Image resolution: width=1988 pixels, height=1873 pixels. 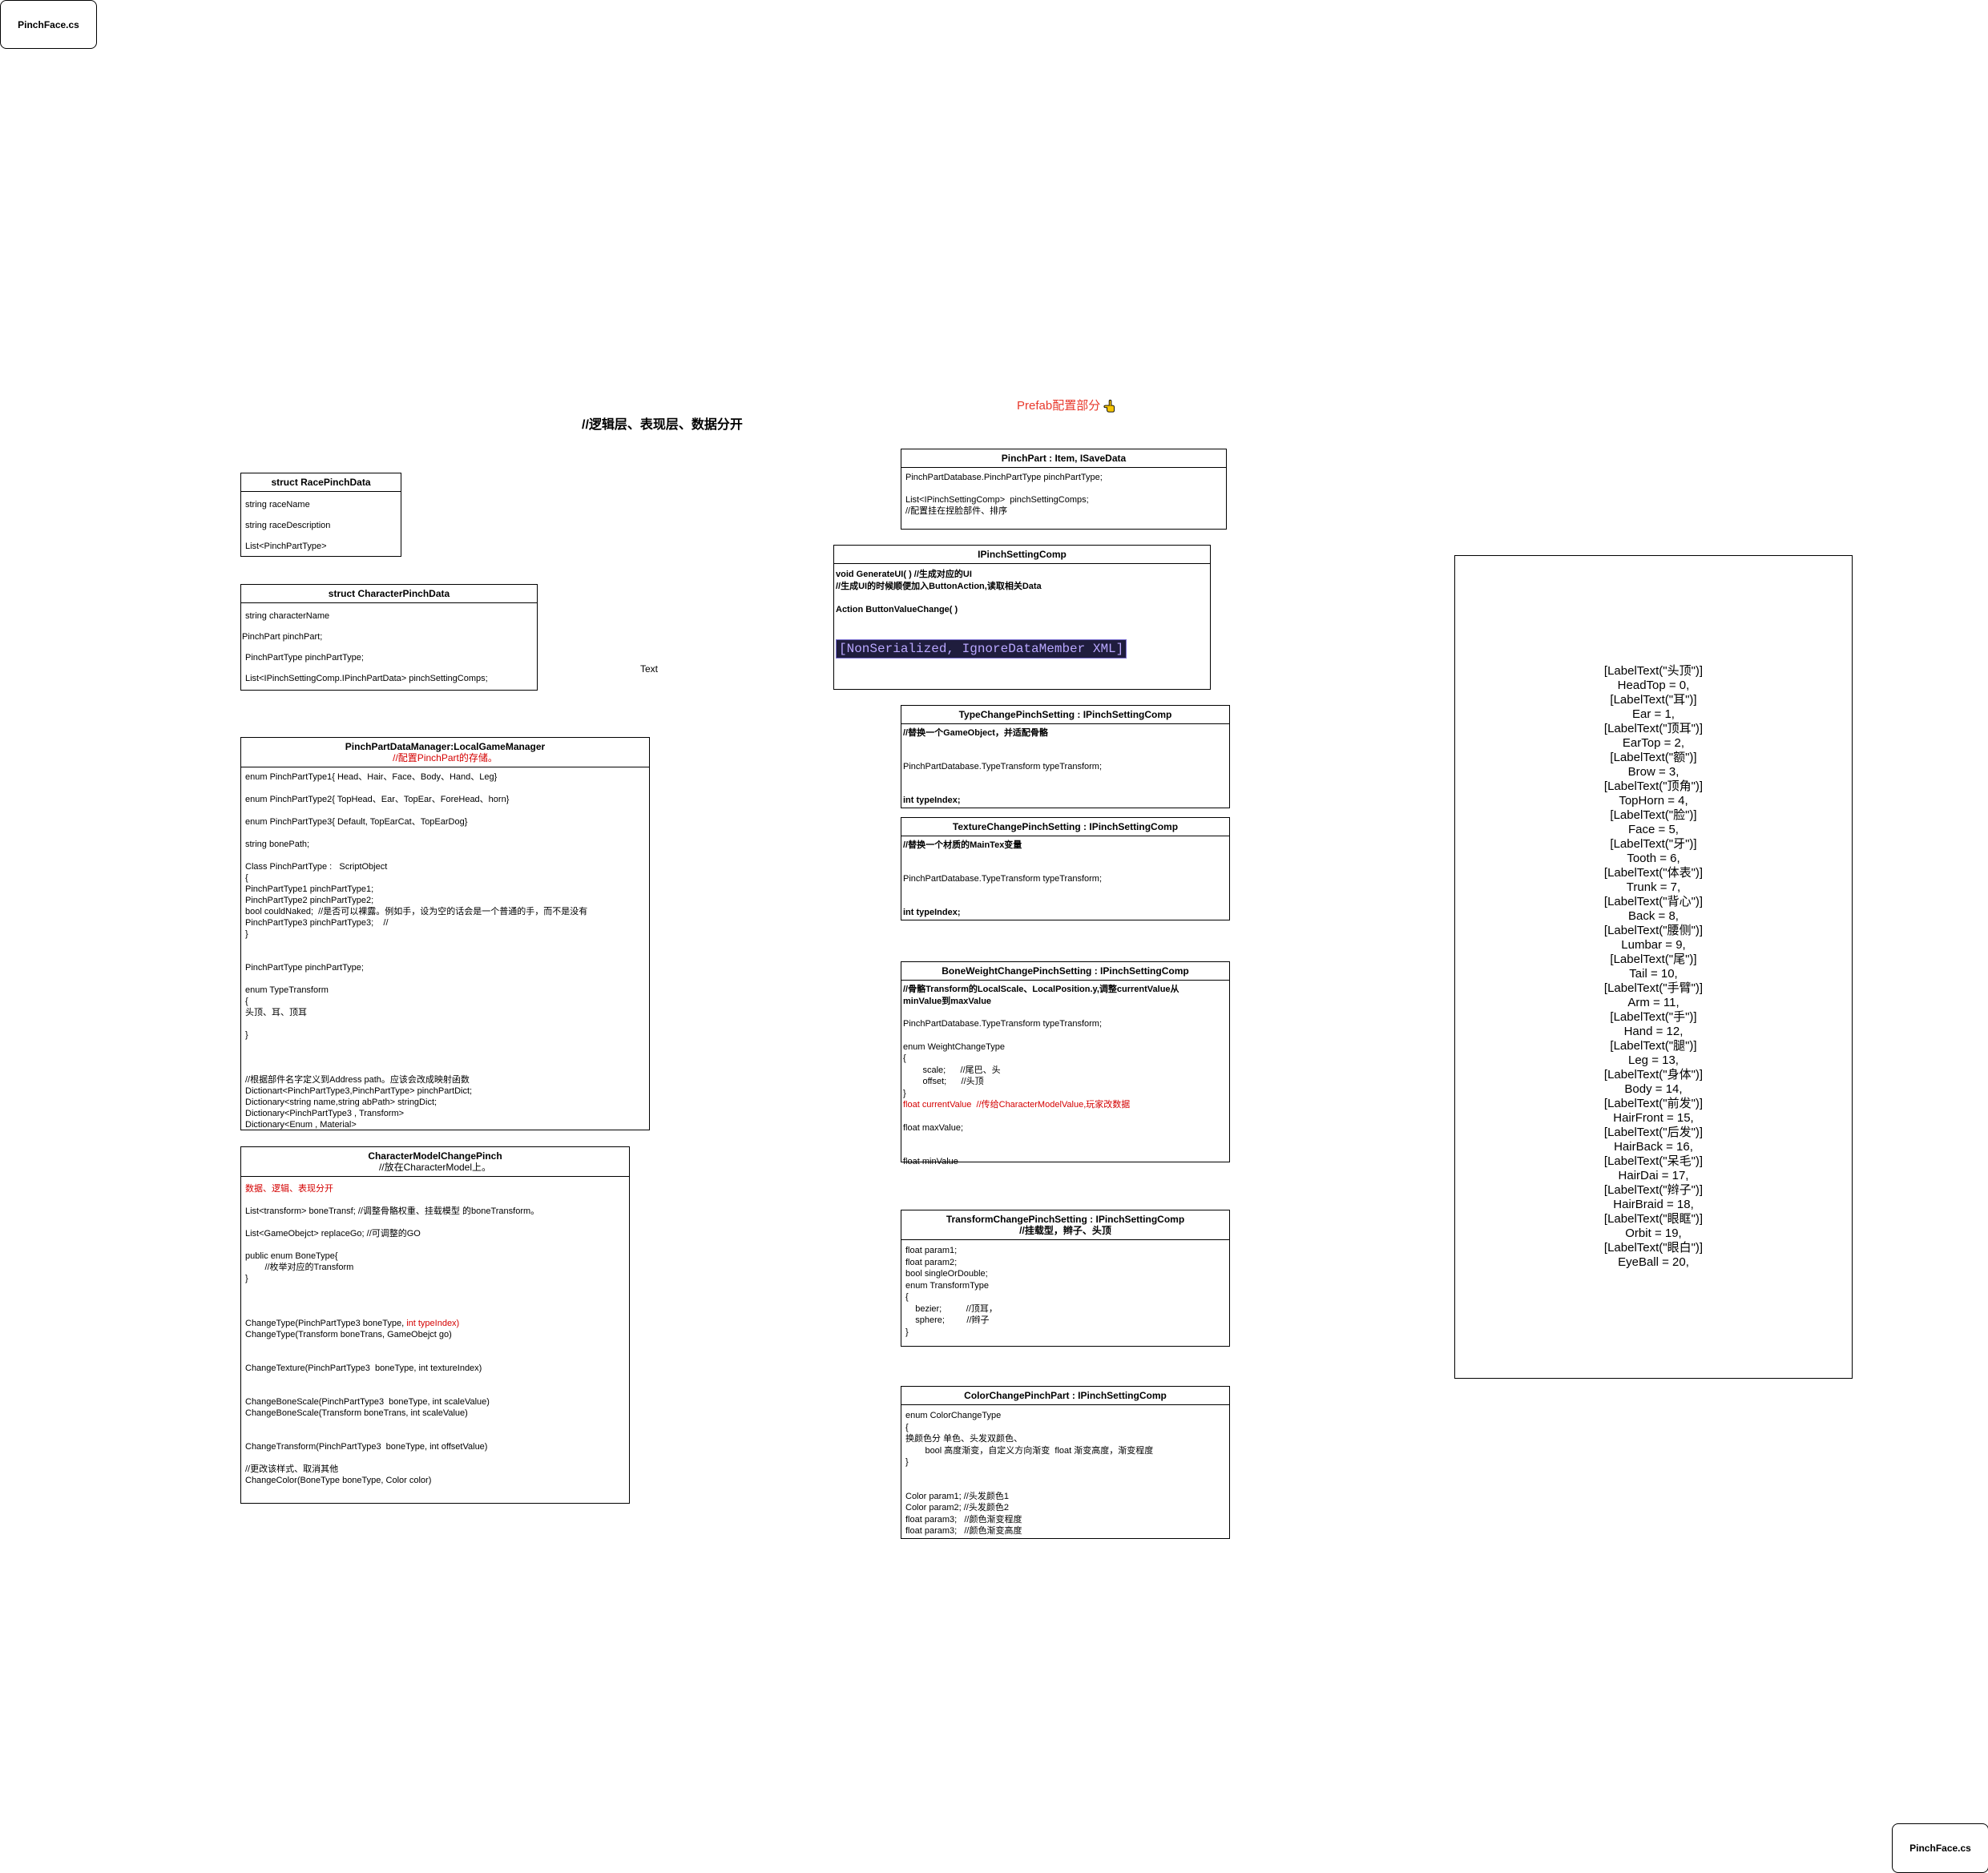 I want to click on enum-entry: [LabelText("体表")], so click(x=1653, y=873).